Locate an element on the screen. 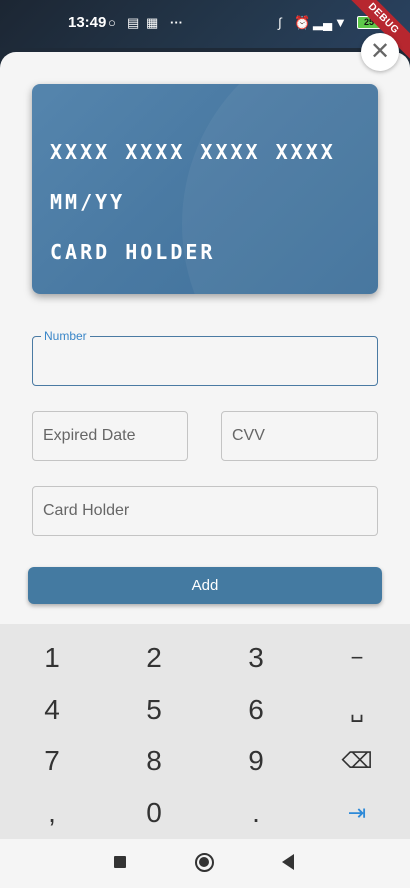 The width and height of the screenshot is (410, 888). card-holder-input is located at coordinates (205, 511).